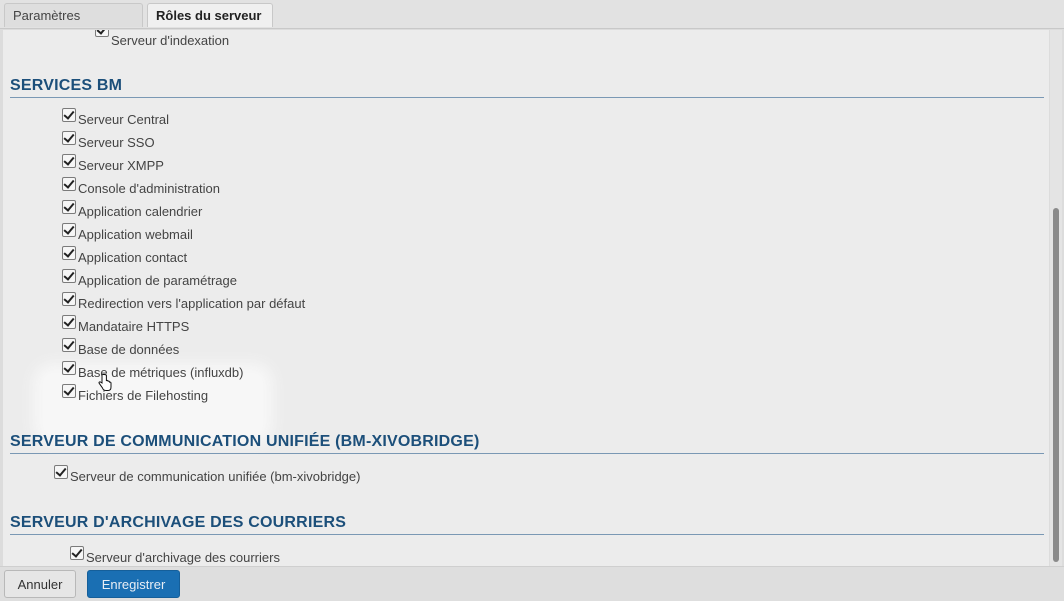 This screenshot has width=1064, height=601. Describe the element at coordinates (149, 188) in the screenshot. I see `role-label: Console d'administration` at that location.